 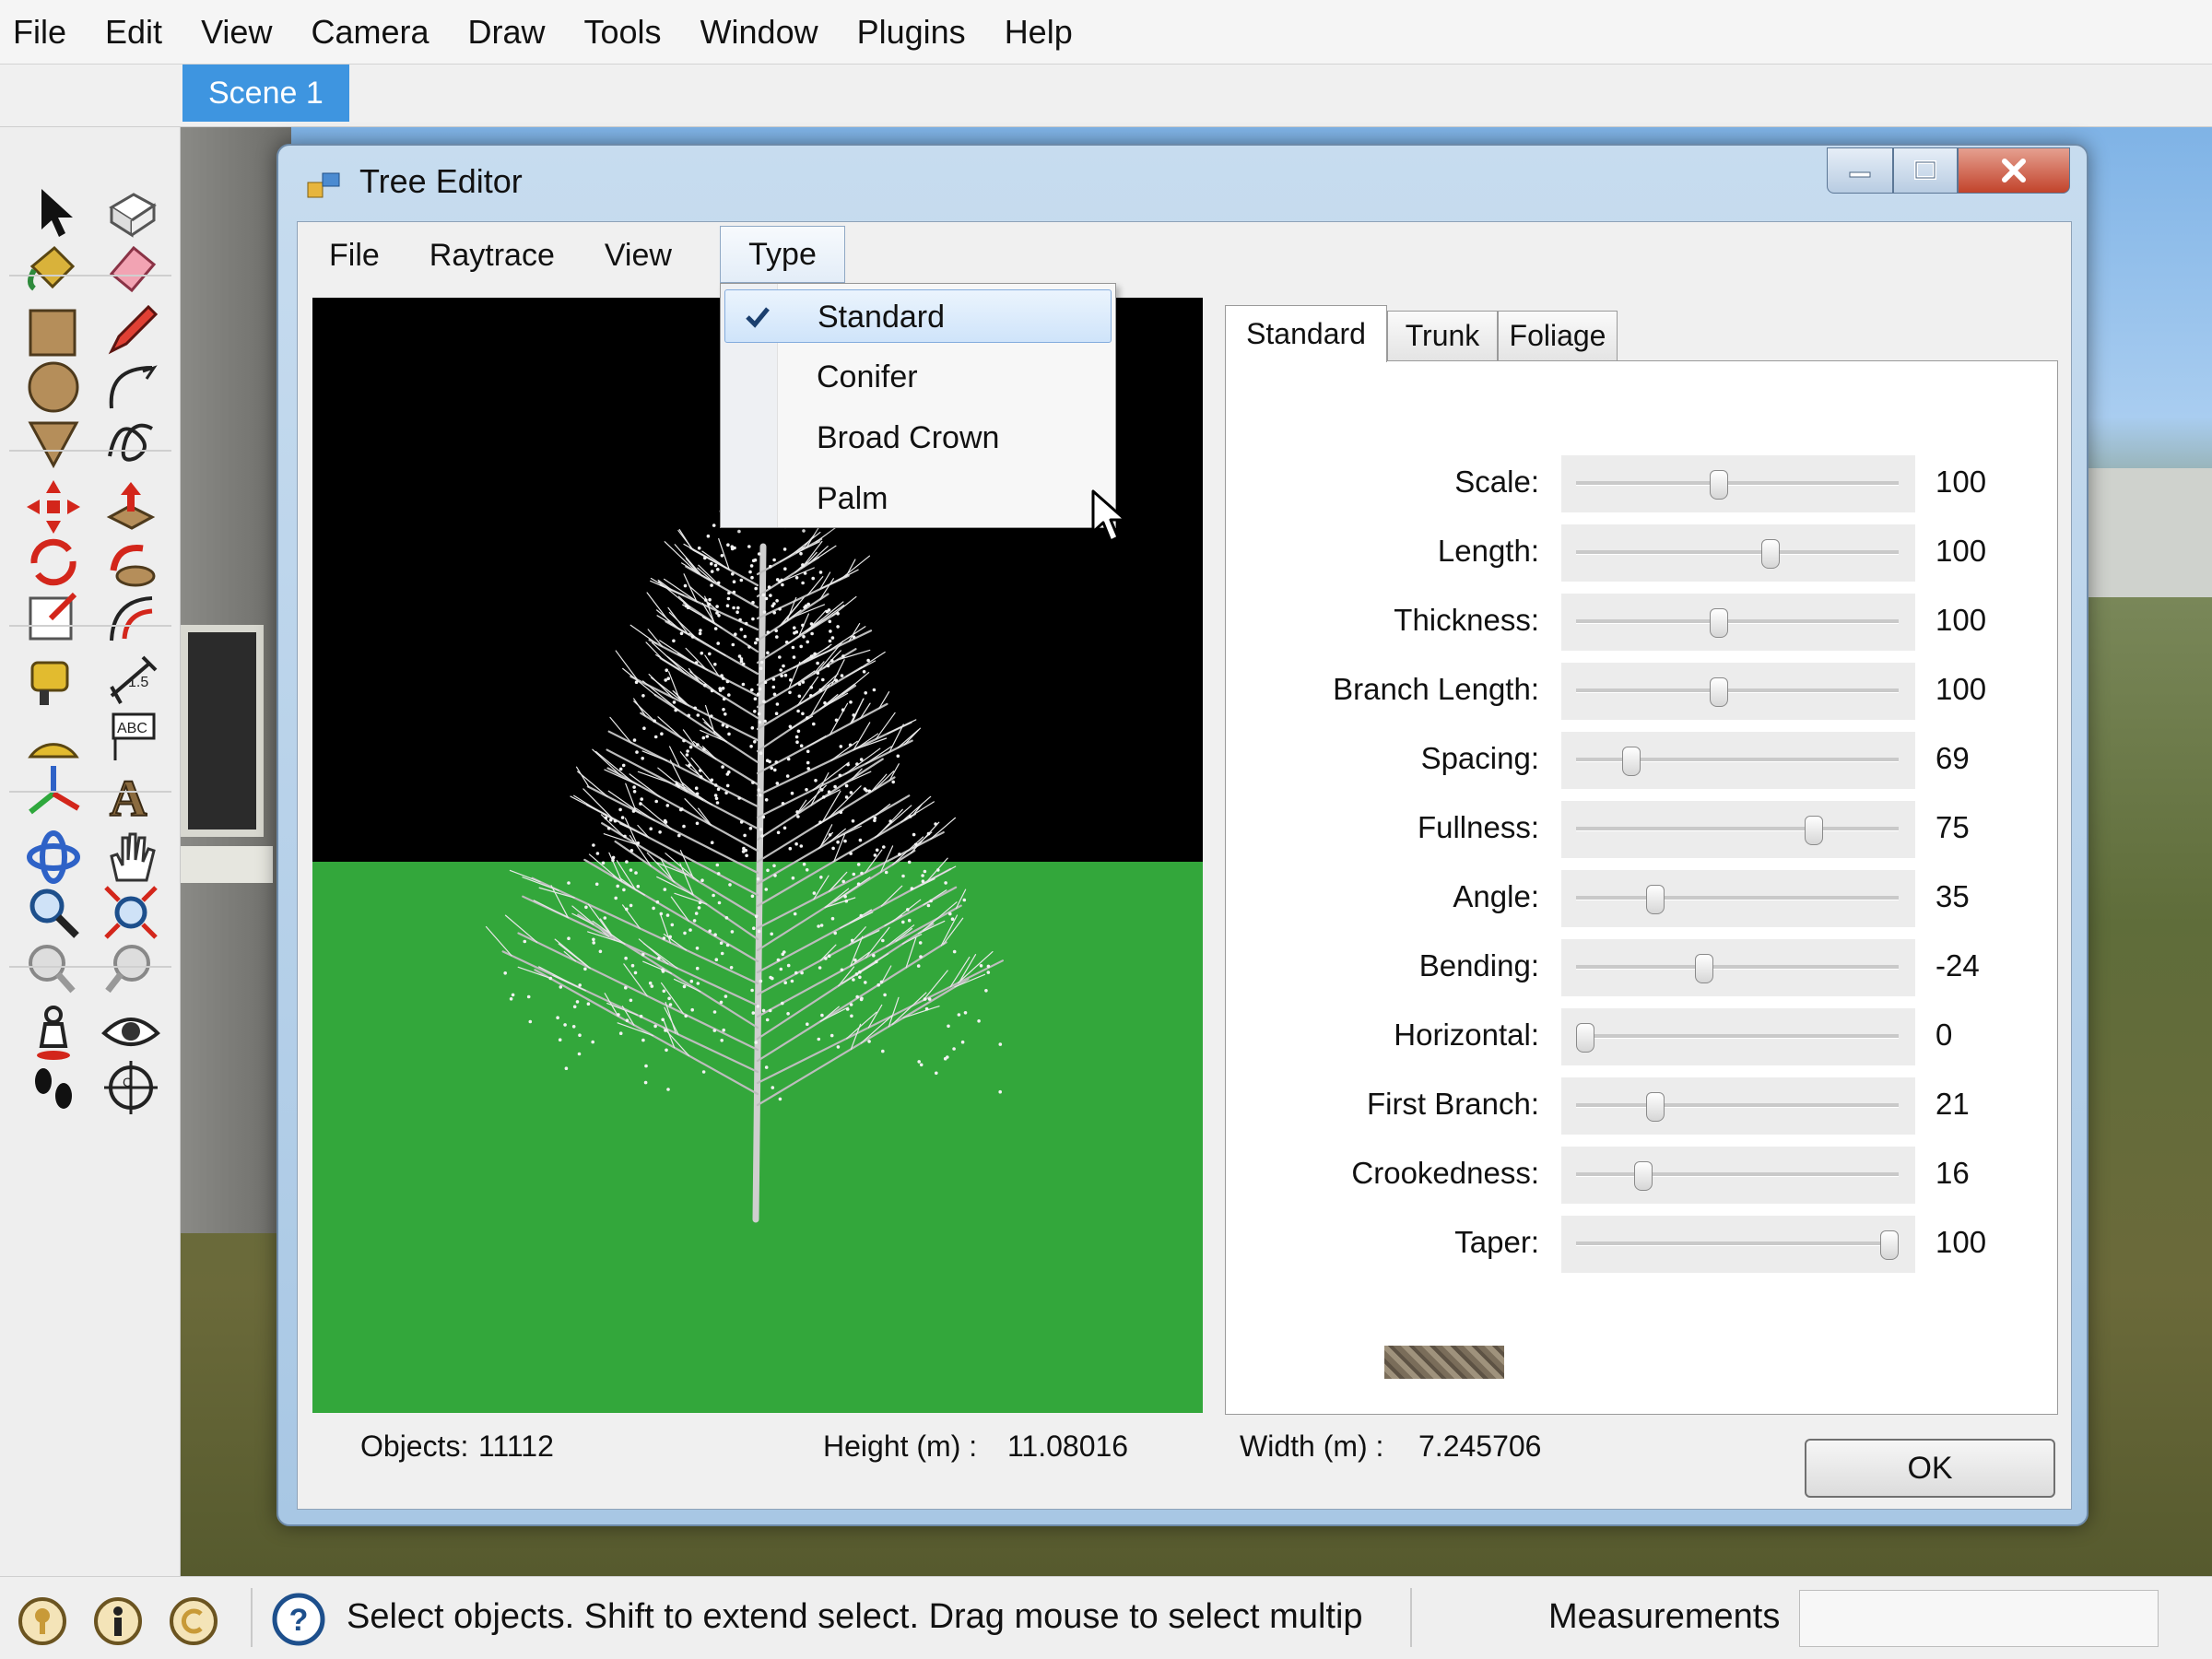 What do you see at coordinates (1738, 967) in the screenshot?
I see `bending-slider` at bounding box center [1738, 967].